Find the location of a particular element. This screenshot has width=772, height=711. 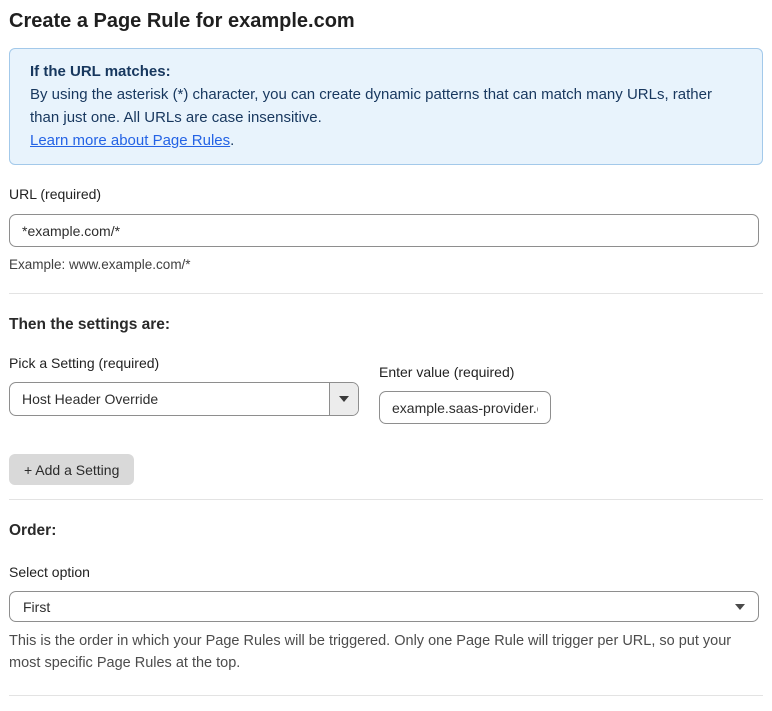

order-heading: Order: is located at coordinates (33, 530).